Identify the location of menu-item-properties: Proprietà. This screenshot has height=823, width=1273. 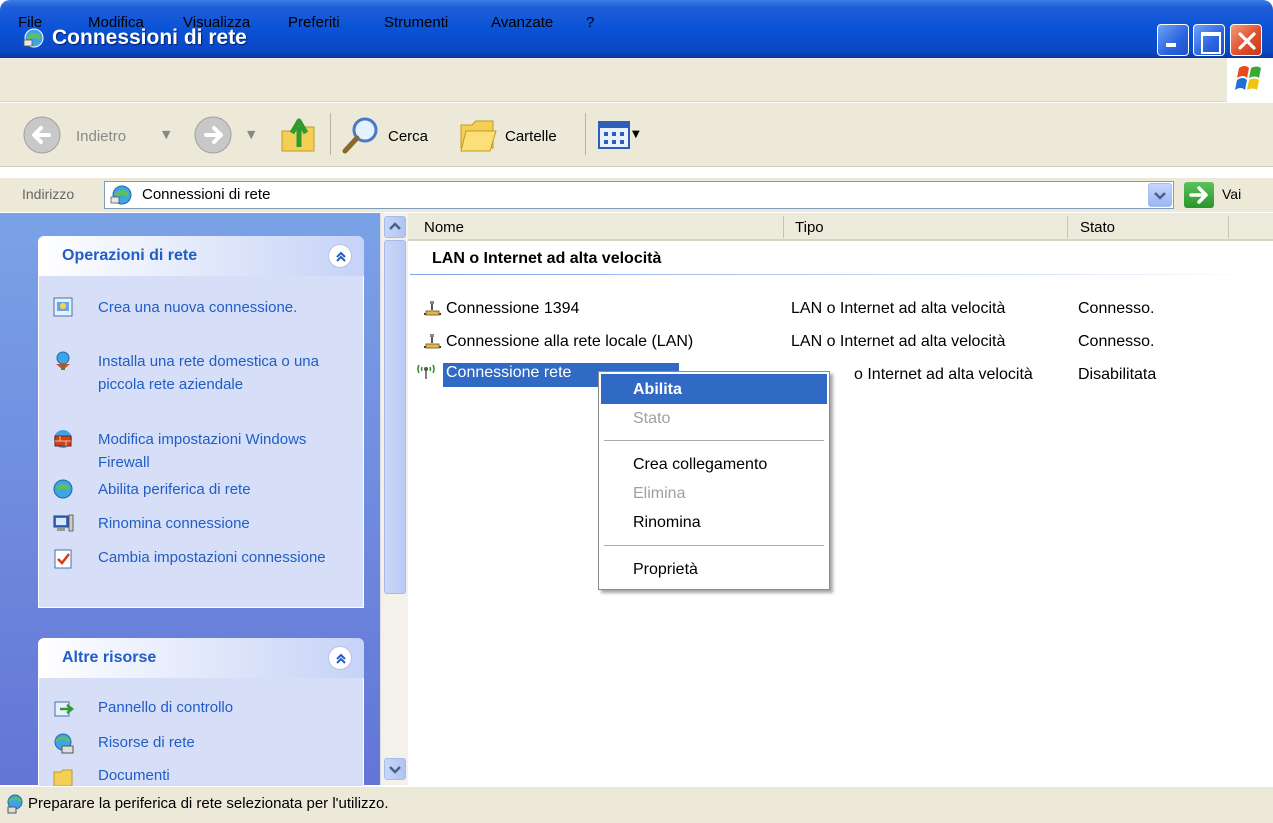
(665, 570).